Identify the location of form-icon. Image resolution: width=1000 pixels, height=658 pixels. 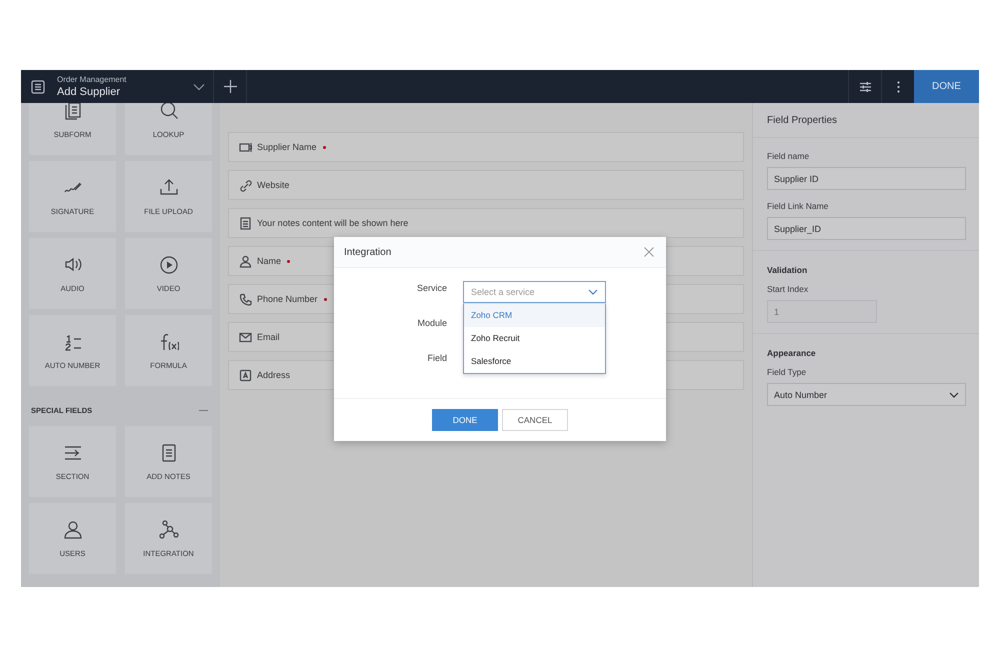
(38, 87).